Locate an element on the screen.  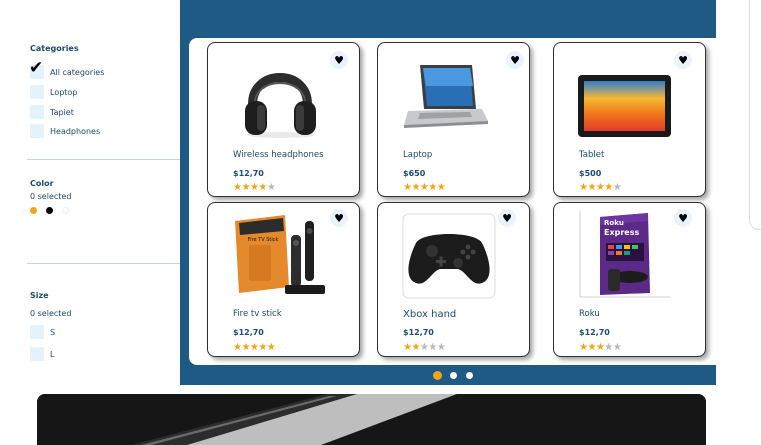
product-name: Roku is located at coordinates (589, 314).